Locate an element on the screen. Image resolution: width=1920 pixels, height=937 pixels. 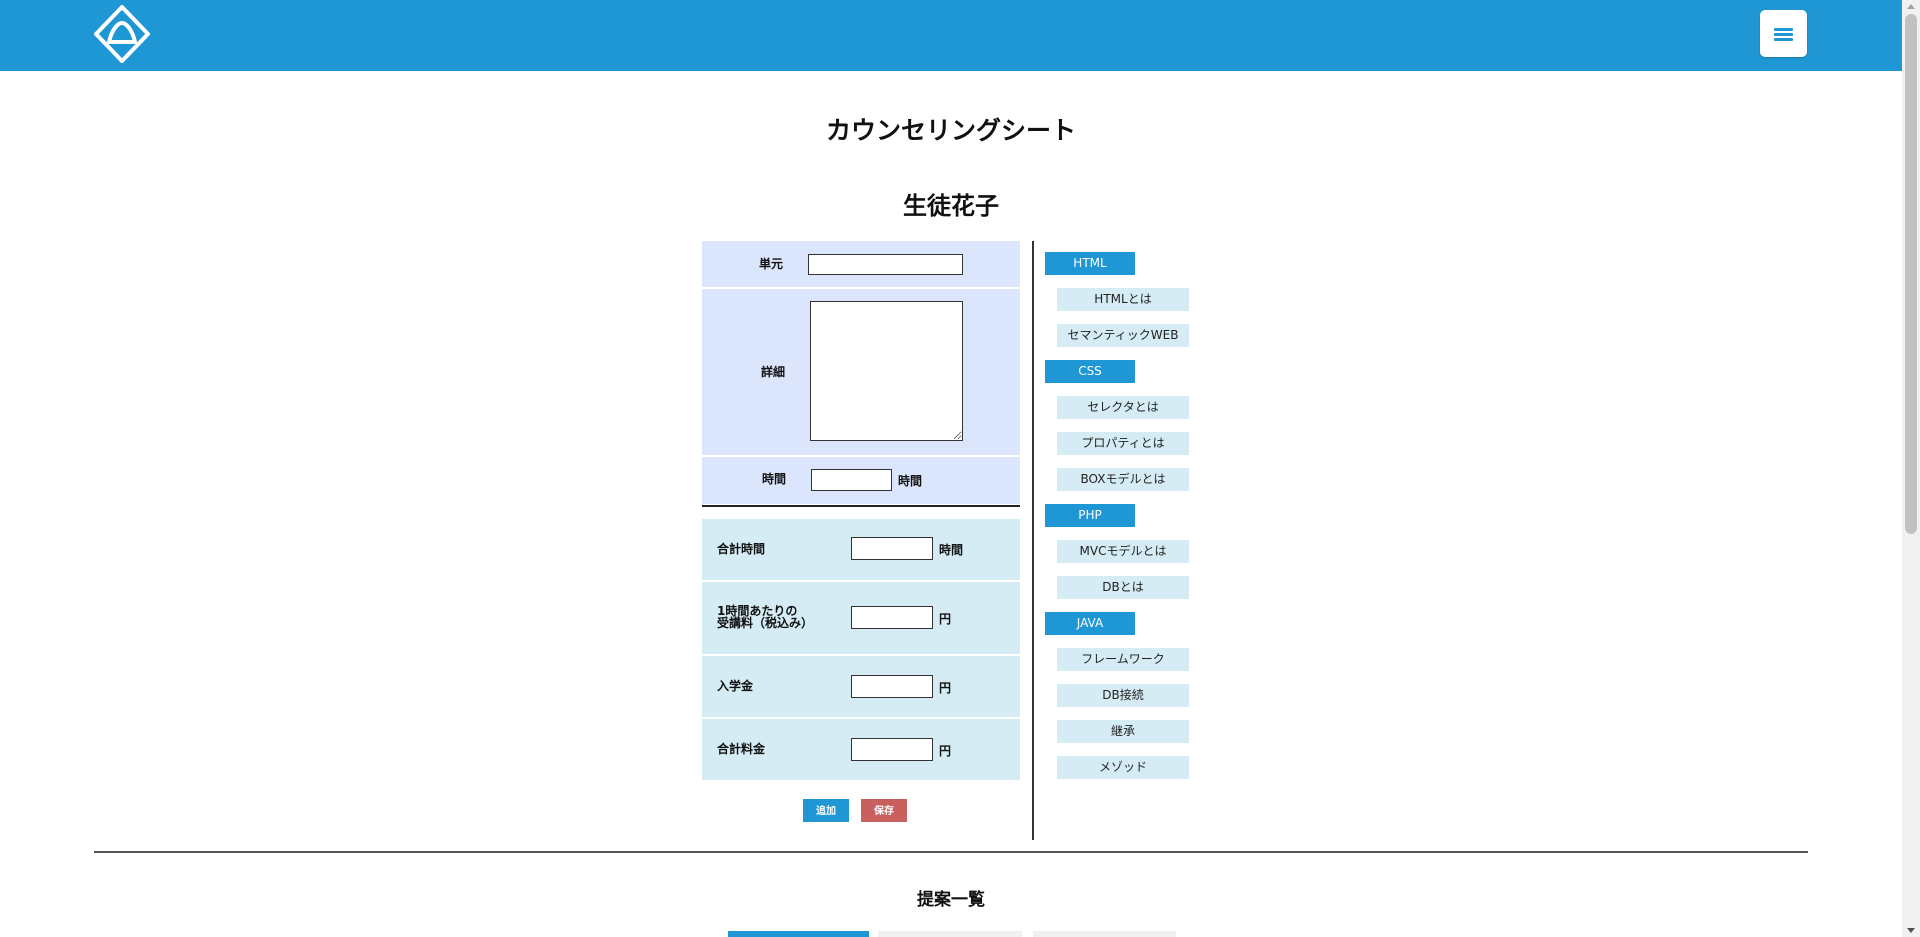
nav-item: セレクタとは is located at coordinates (1123, 407).